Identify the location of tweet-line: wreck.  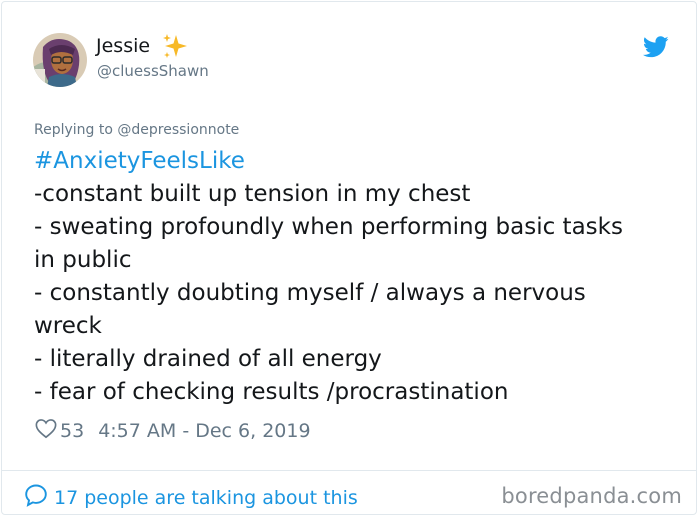
(68, 326).